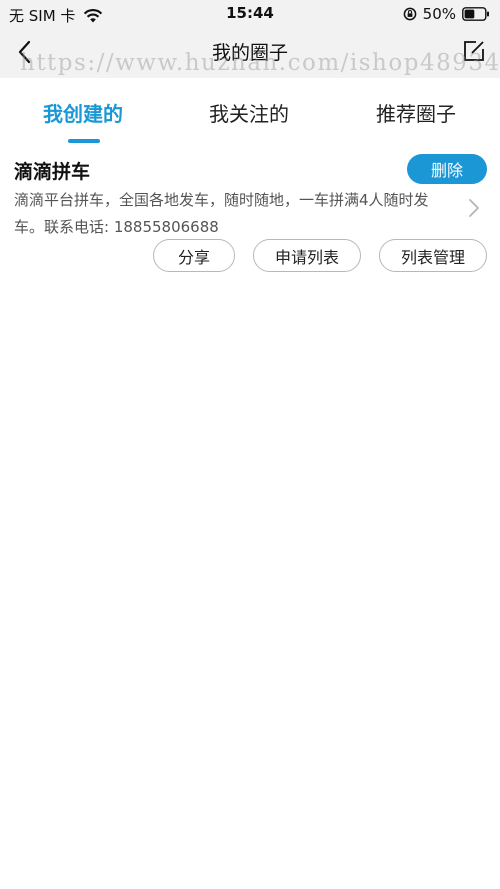 The height and width of the screenshot is (889, 500). I want to click on status-bar: 无 SIM 卡 15:44 50%, so click(250, 14).